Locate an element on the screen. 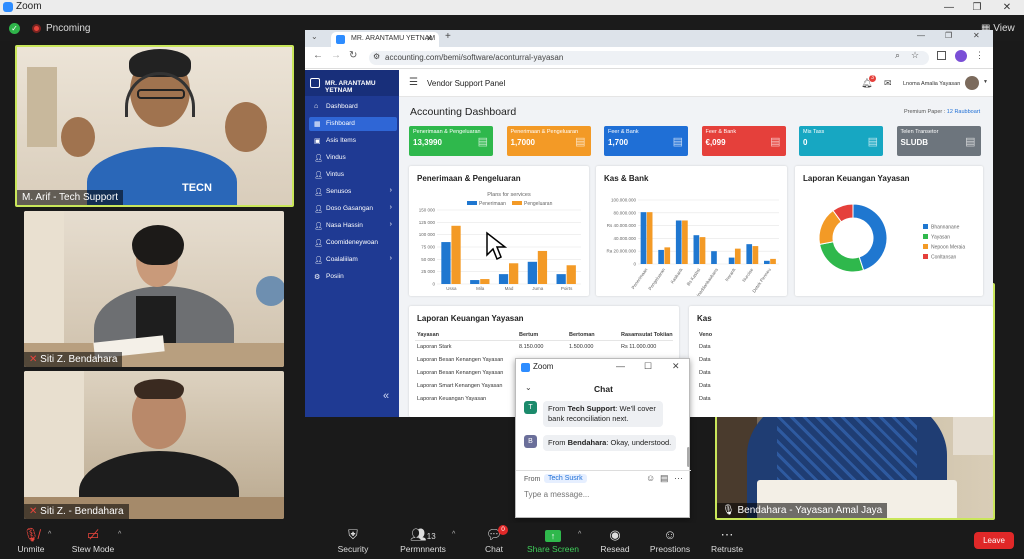  kpi-card-0: Penerimaan & Pengeluaran 13,3990 ▤ is located at coordinates (451, 141).